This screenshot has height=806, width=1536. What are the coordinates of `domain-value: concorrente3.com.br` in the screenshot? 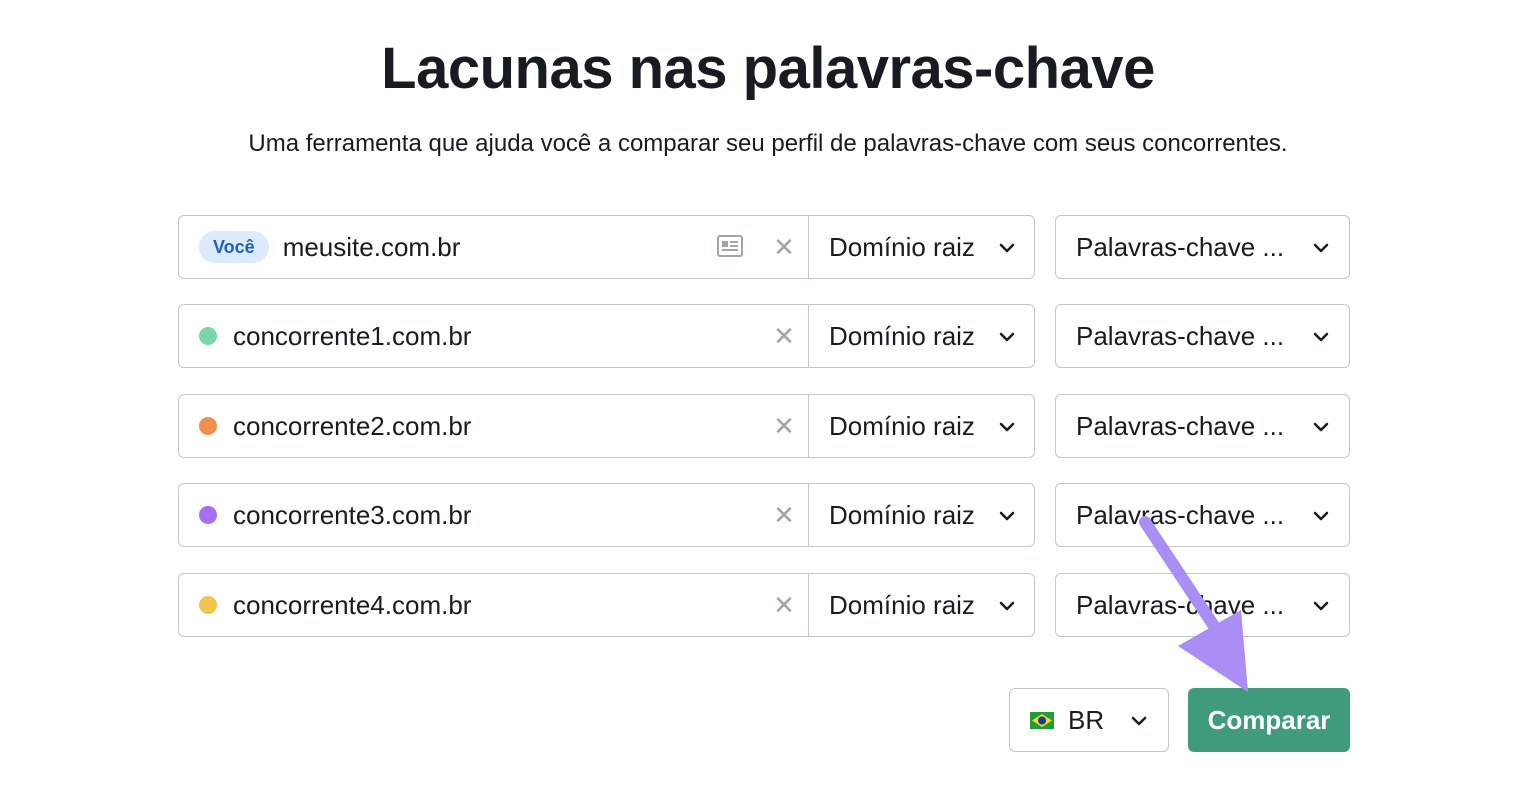 It's located at (352, 514).